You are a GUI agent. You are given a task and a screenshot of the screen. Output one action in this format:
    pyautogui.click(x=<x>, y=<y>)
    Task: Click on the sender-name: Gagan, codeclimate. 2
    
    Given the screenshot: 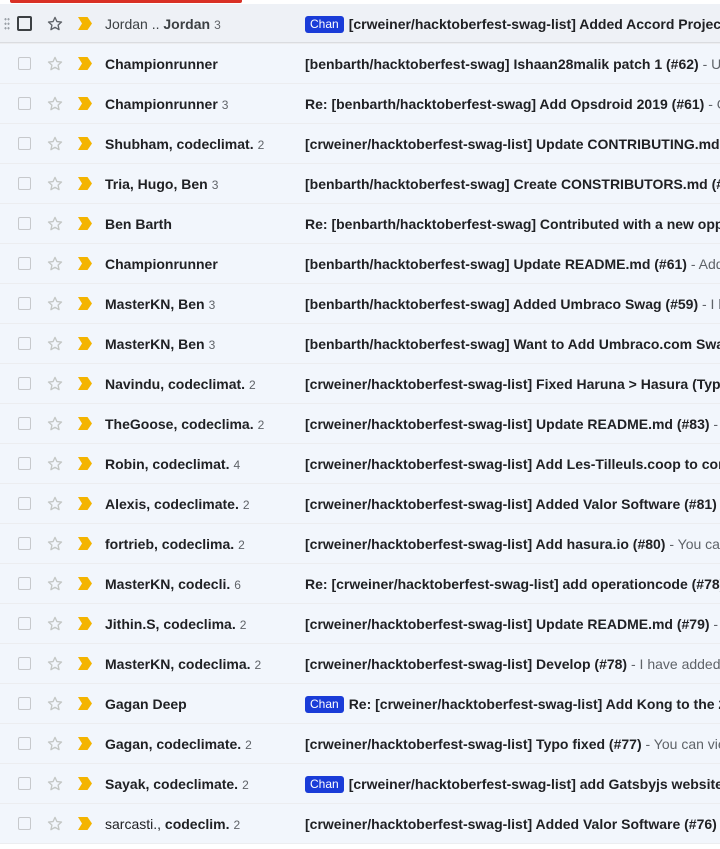 What is the action you would take?
    pyautogui.click(x=178, y=744)
    